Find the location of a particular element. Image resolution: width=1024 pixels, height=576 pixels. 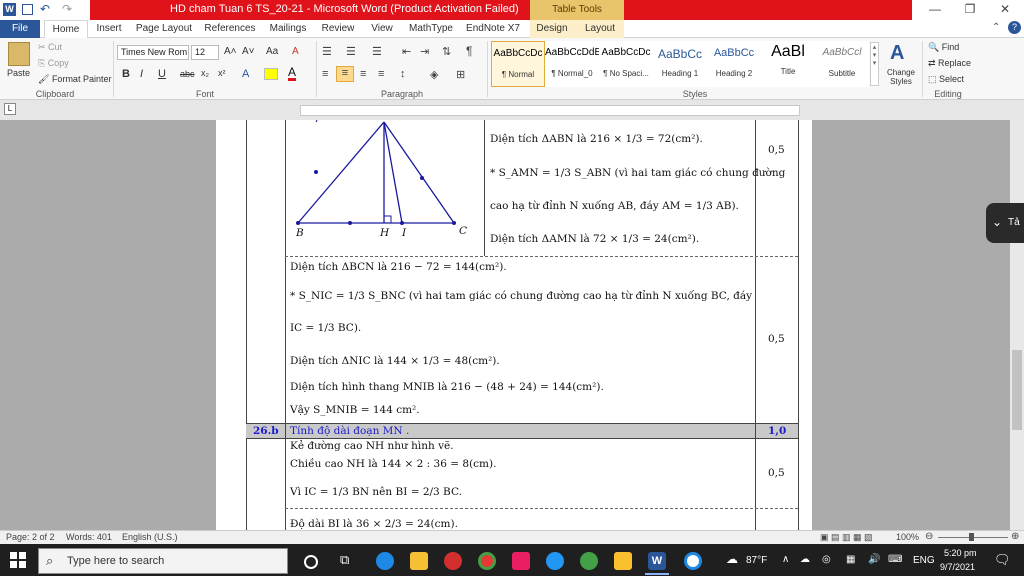

notification-icon: 🗨 is located at coordinates (1002, 560).